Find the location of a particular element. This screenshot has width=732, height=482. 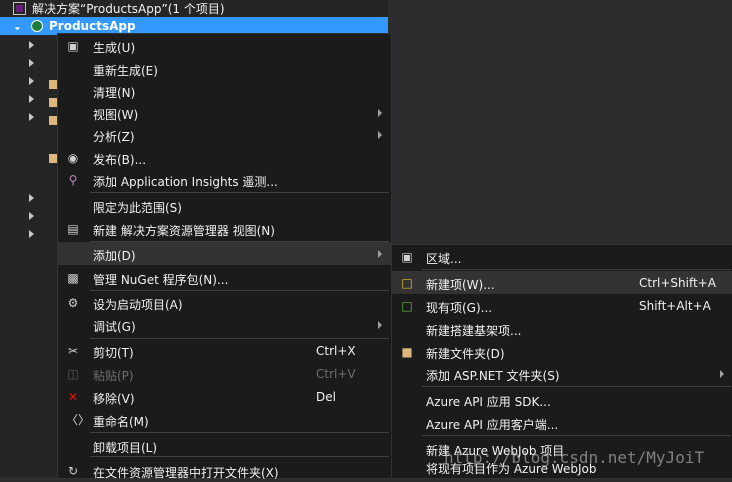

new-view-icon: ▤ is located at coordinates (73, 229).